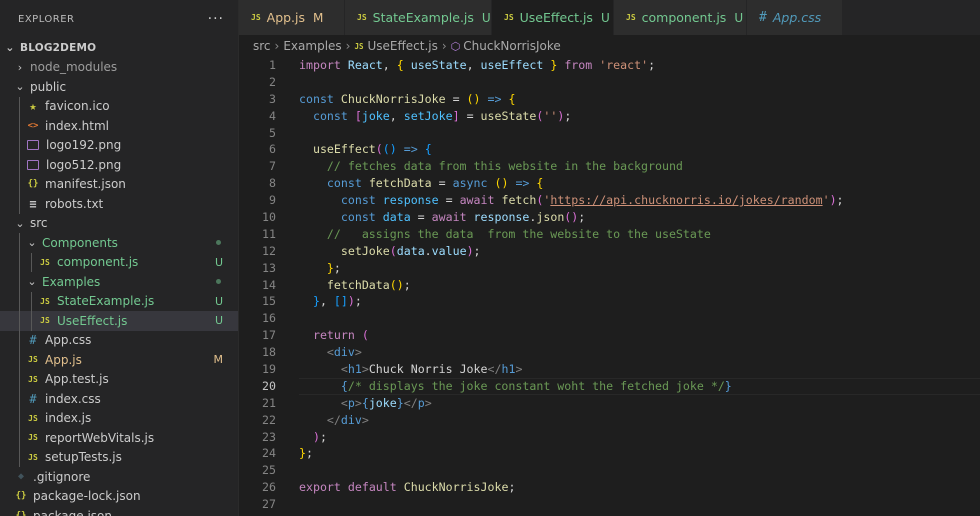  What do you see at coordinates (262, 46) in the screenshot?
I see `breadcrumb-item: src` at bounding box center [262, 46].